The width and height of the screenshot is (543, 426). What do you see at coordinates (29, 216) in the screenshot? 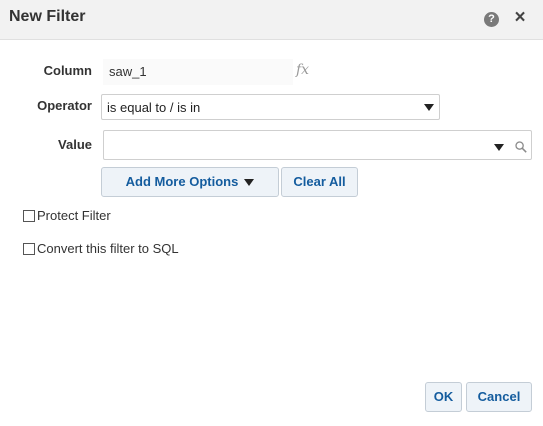
I see `protect-filter-checkbox` at bounding box center [29, 216].